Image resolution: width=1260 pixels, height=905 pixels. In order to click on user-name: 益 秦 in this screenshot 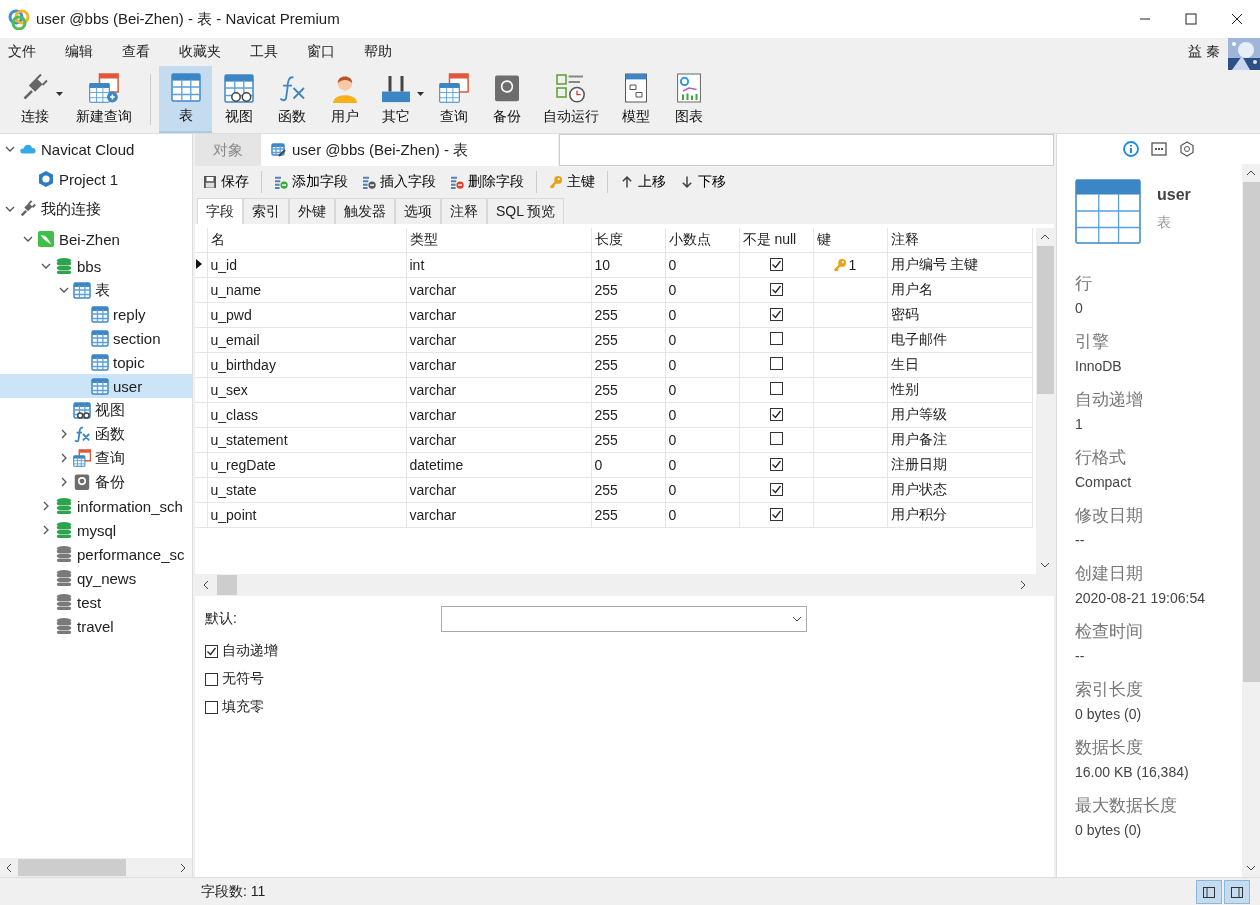, I will do `click(1204, 52)`.